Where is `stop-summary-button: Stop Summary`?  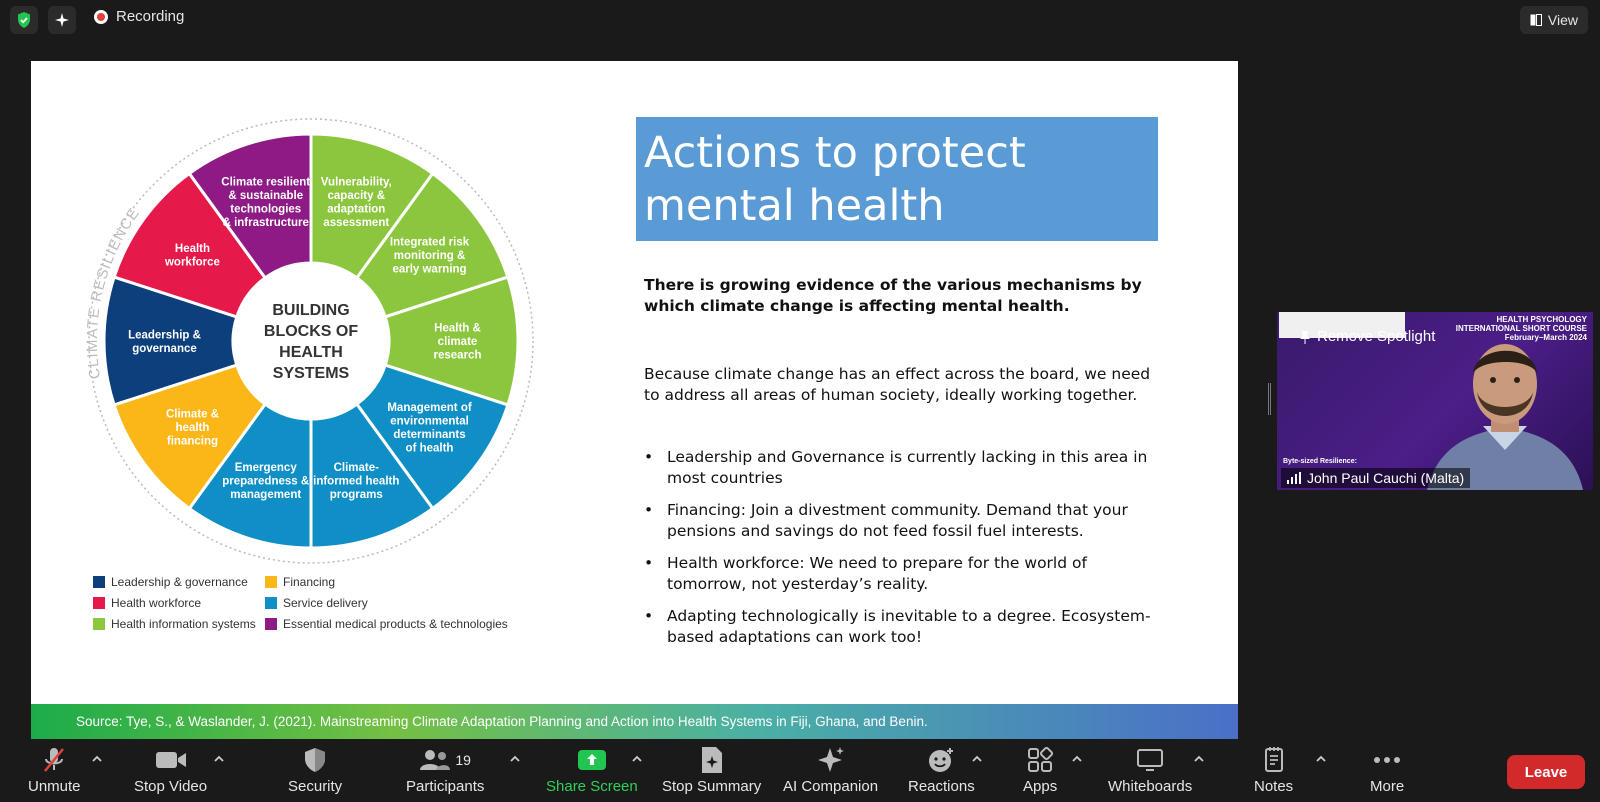 stop-summary-button: Stop Summary is located at coordinates (711, 770).